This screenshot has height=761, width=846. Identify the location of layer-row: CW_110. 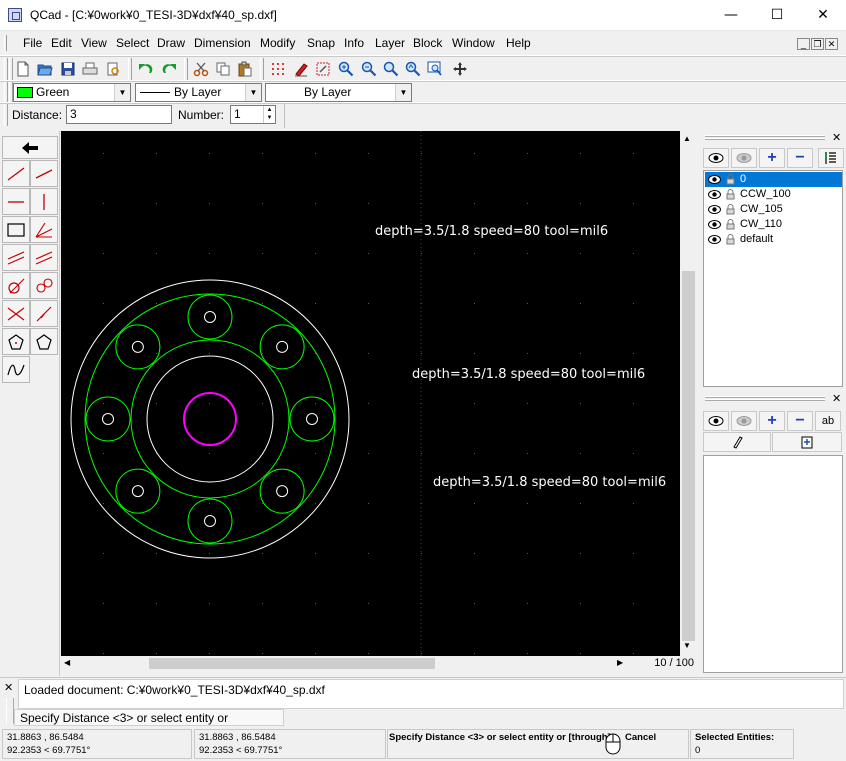
(773, 224).